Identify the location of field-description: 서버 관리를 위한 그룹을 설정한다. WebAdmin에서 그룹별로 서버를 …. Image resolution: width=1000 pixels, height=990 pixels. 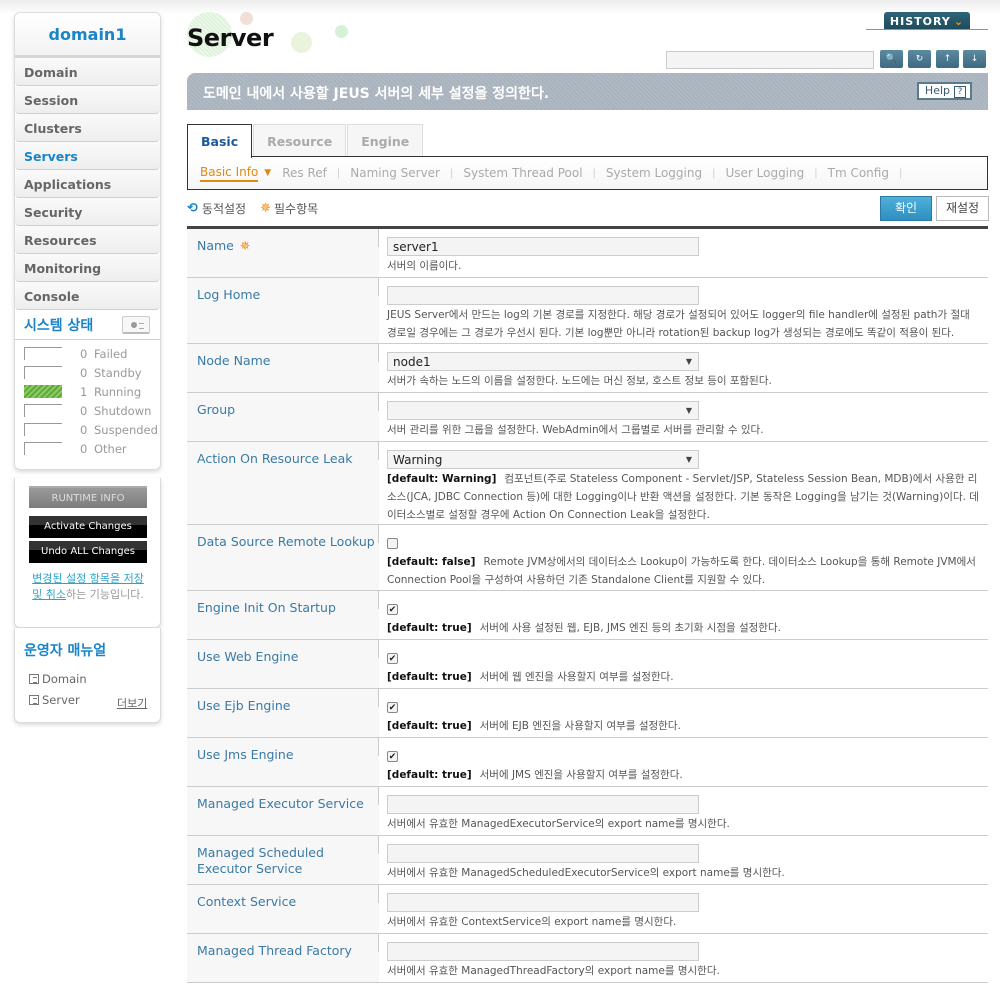
(575, 430).